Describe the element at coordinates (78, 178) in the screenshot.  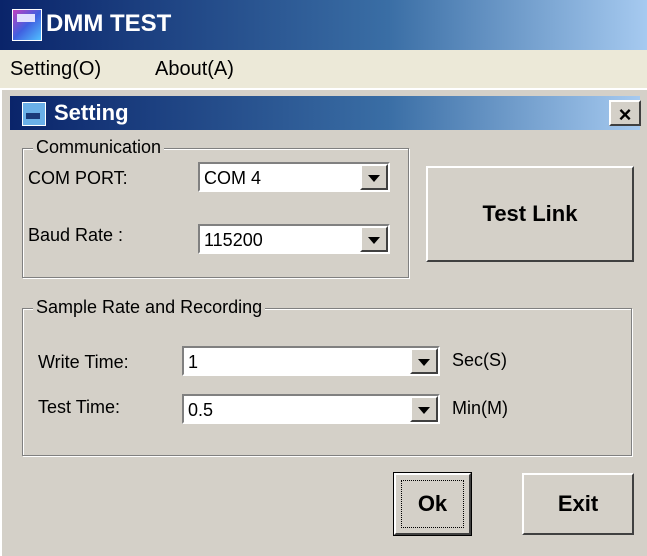
I see `com-port-label: COM PORT:` at that location.